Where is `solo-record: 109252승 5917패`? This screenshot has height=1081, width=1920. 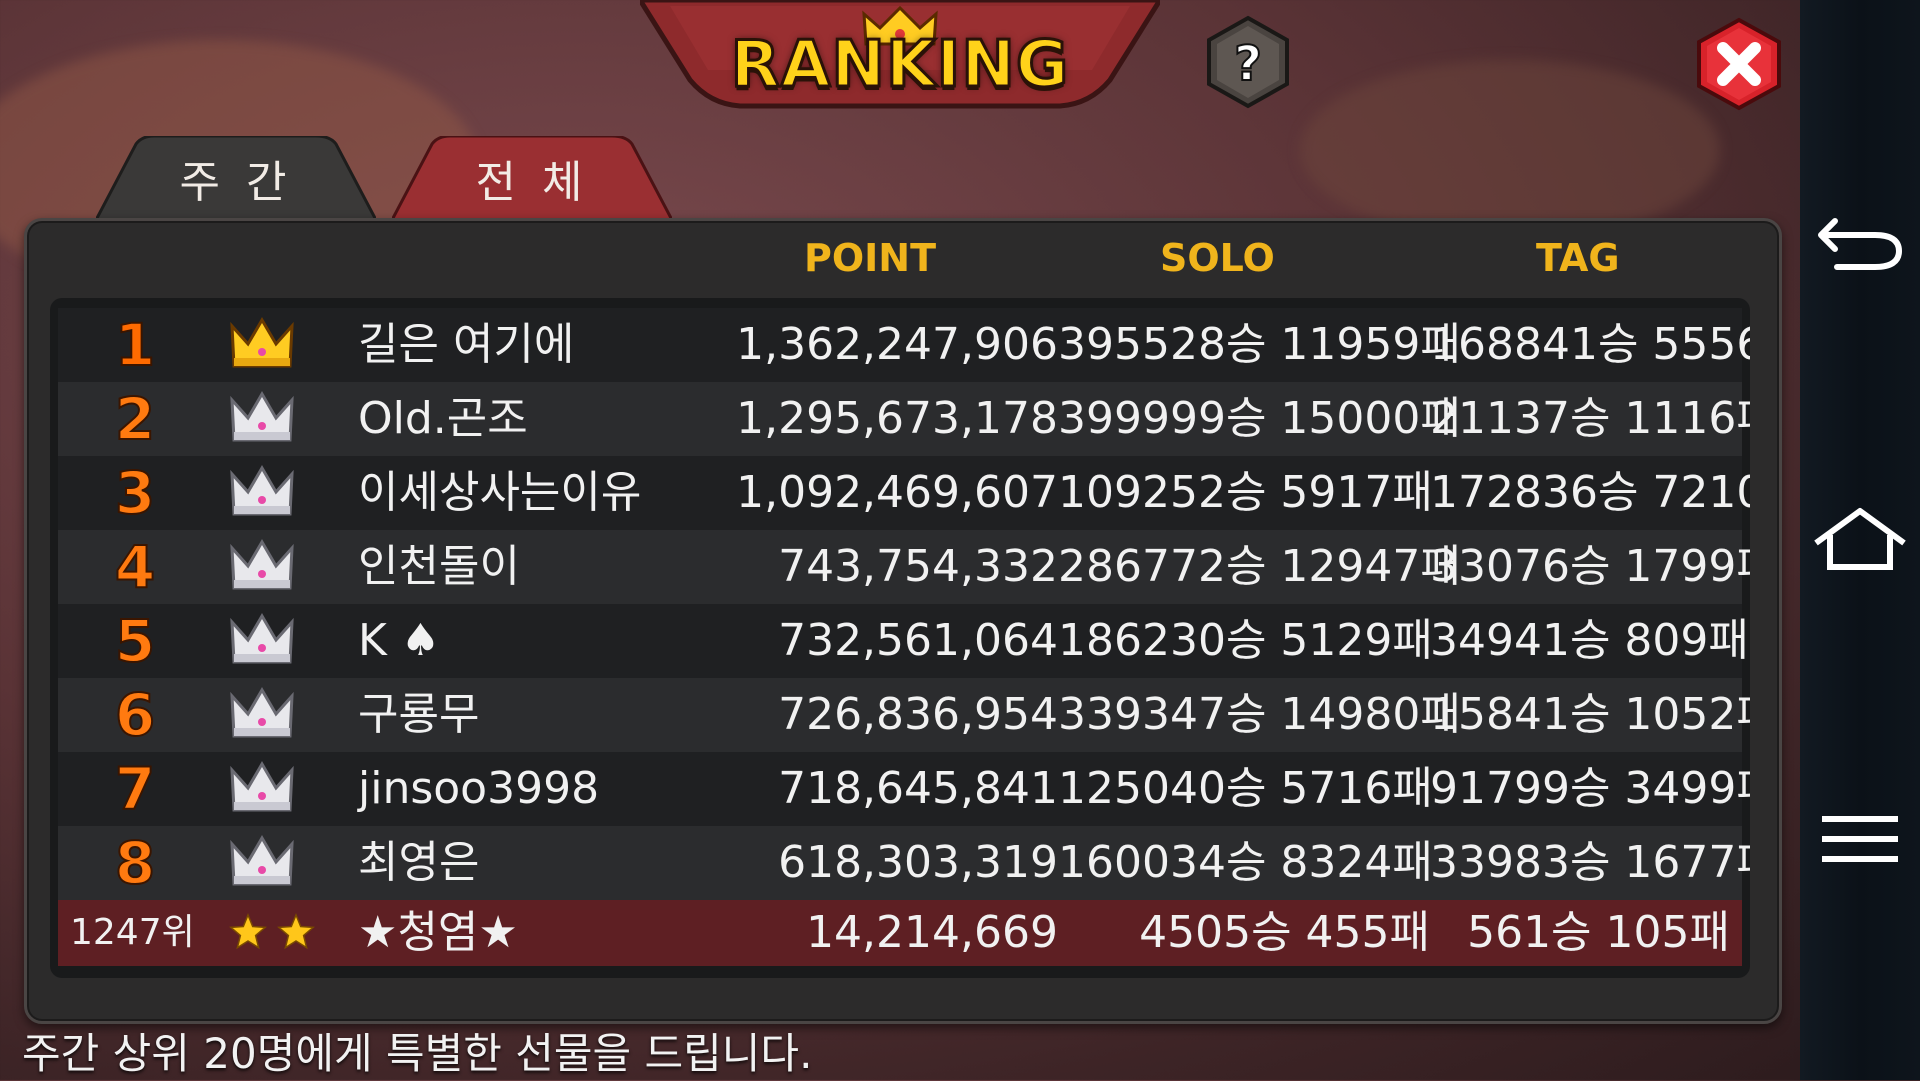 solo-record: 109252승 5917패 is located at coordinates (1245, 492).